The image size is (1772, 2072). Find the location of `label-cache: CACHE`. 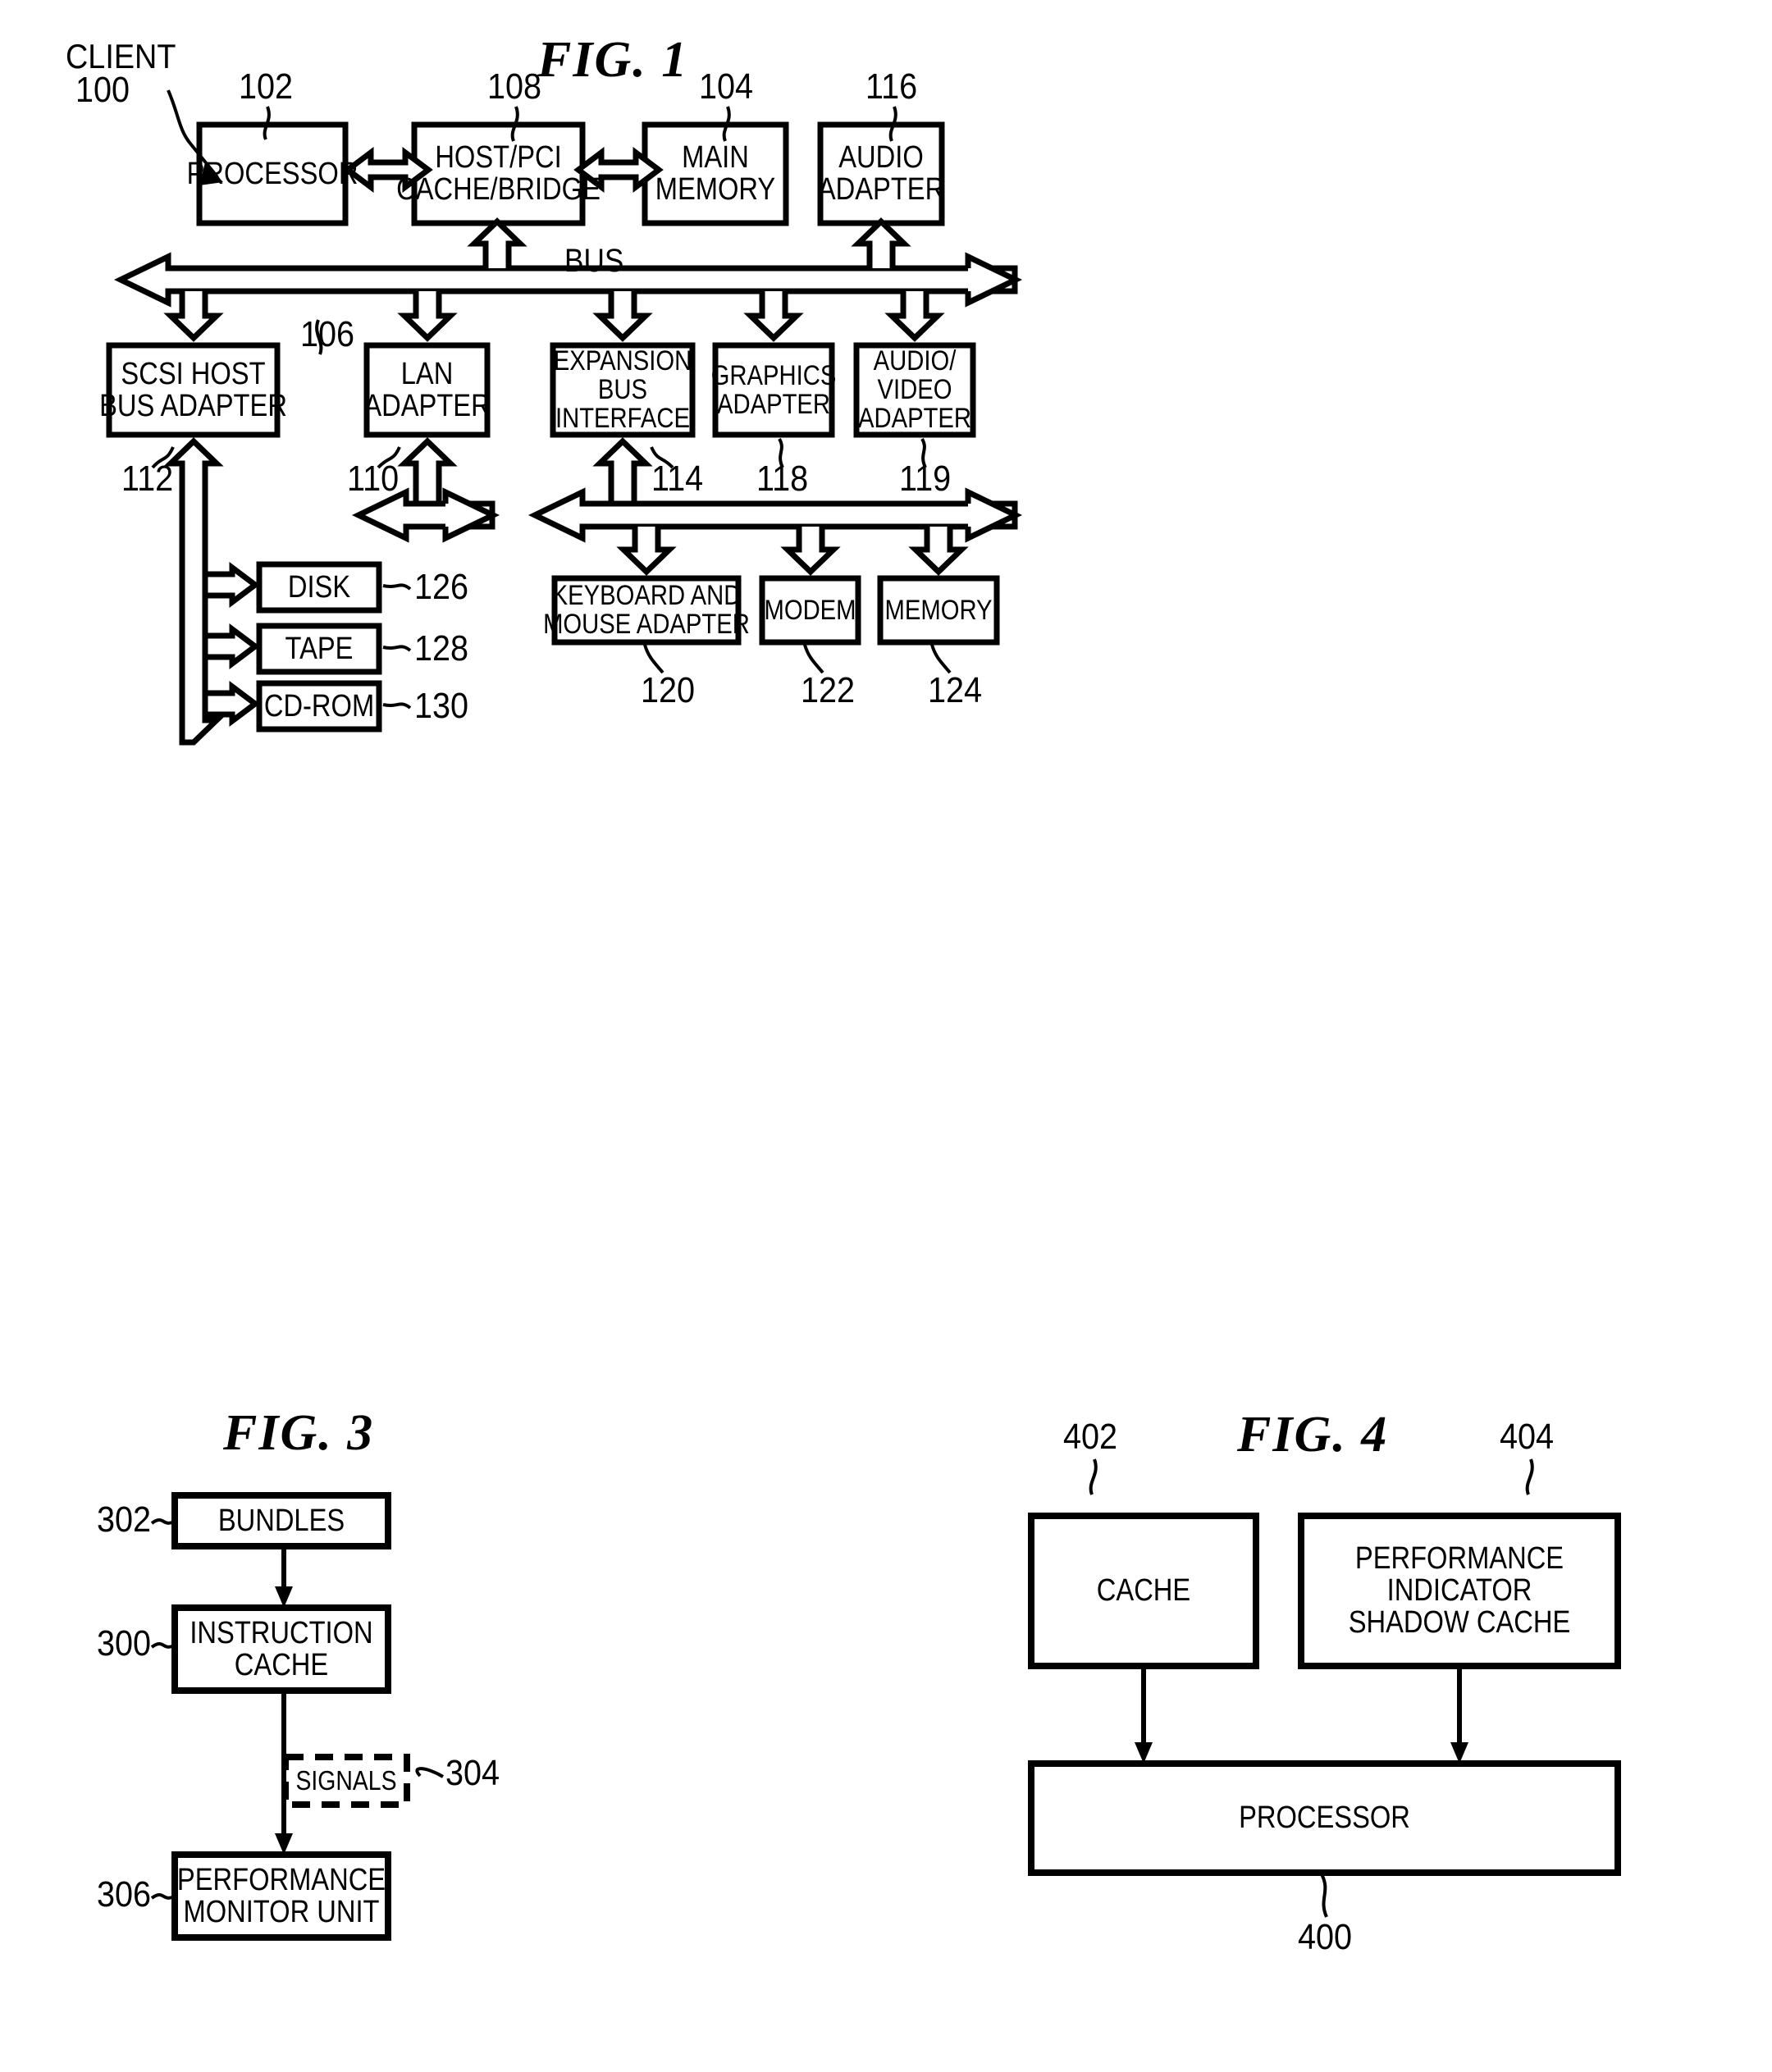

label-cache: CACHE is located at coordinates (1144, 1591).